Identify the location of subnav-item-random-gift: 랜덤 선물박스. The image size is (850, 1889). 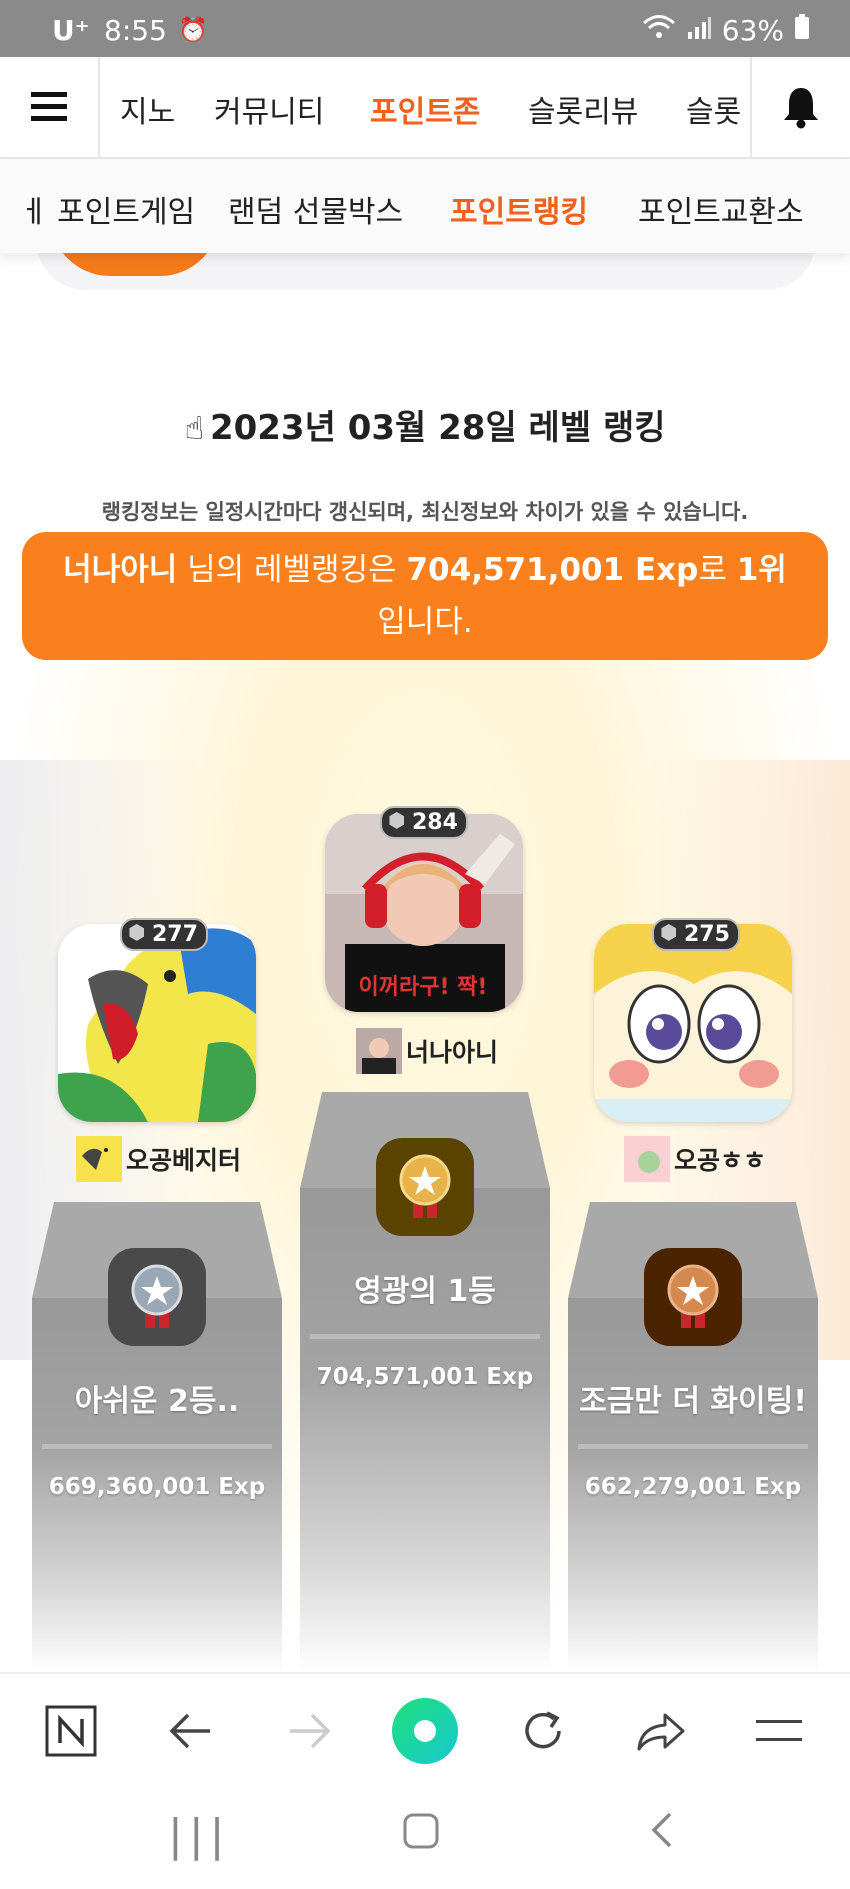
(315, 209).